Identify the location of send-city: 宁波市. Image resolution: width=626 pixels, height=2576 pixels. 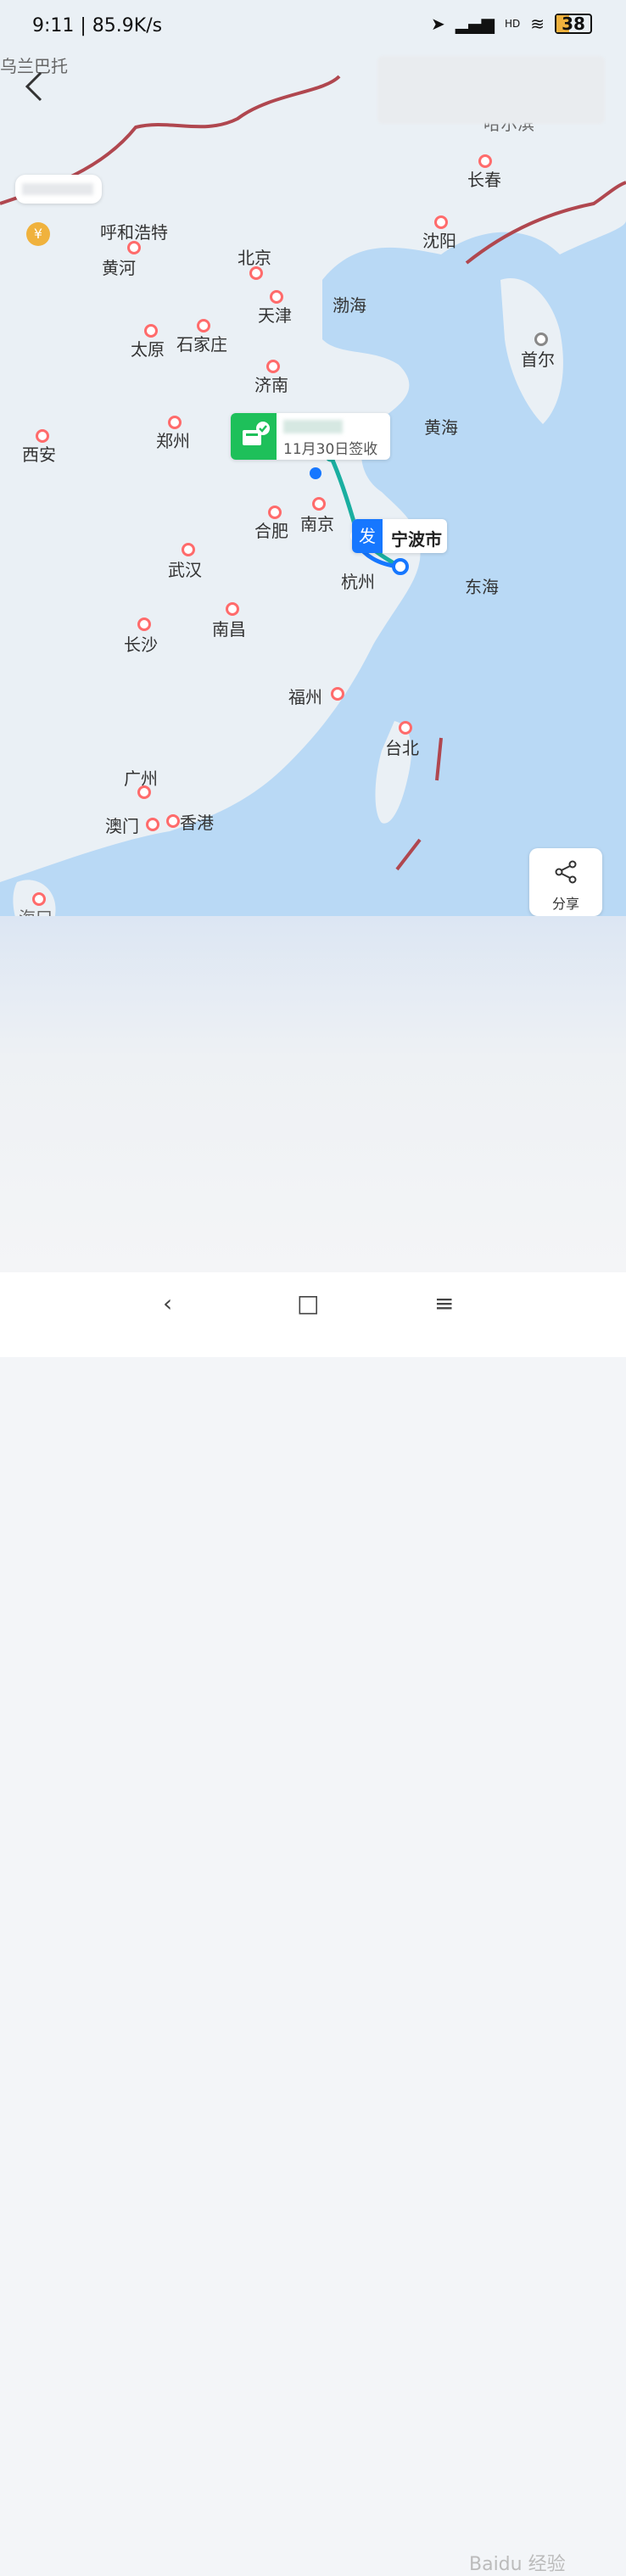
(416, 539).